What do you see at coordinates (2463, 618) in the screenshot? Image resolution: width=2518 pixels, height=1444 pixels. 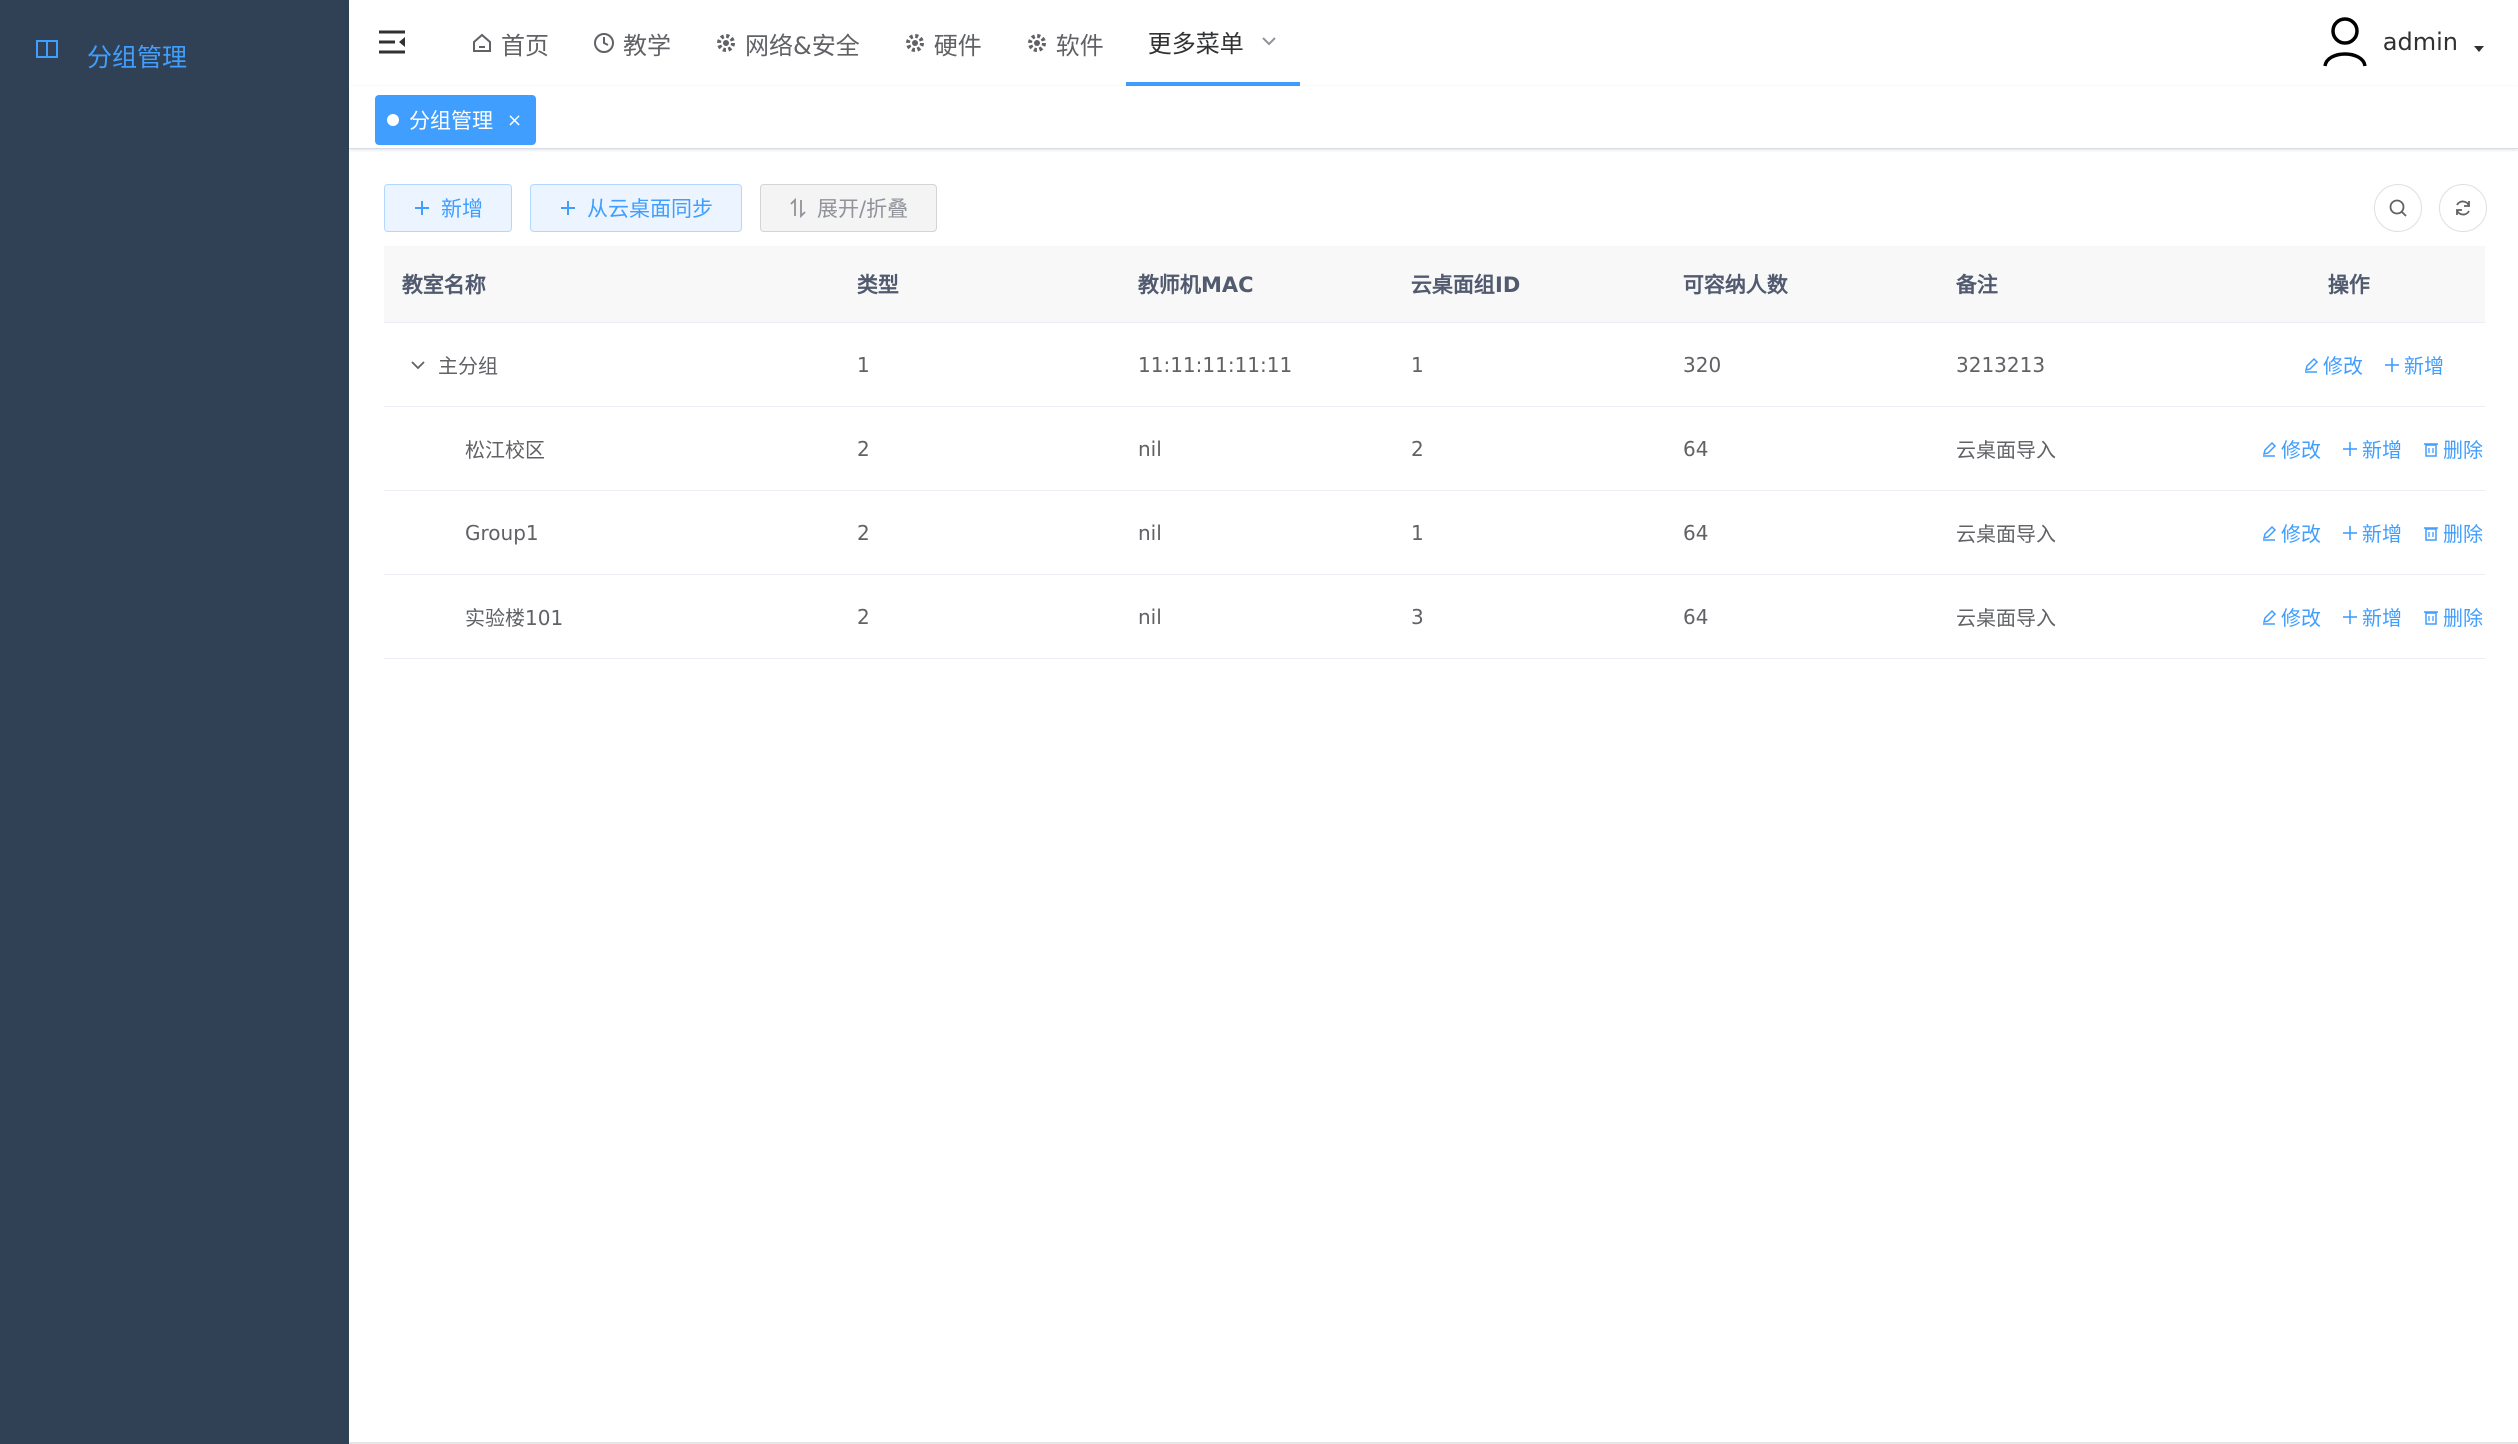 I see `delete-label: 删除` at bounding box center [2463, 618].